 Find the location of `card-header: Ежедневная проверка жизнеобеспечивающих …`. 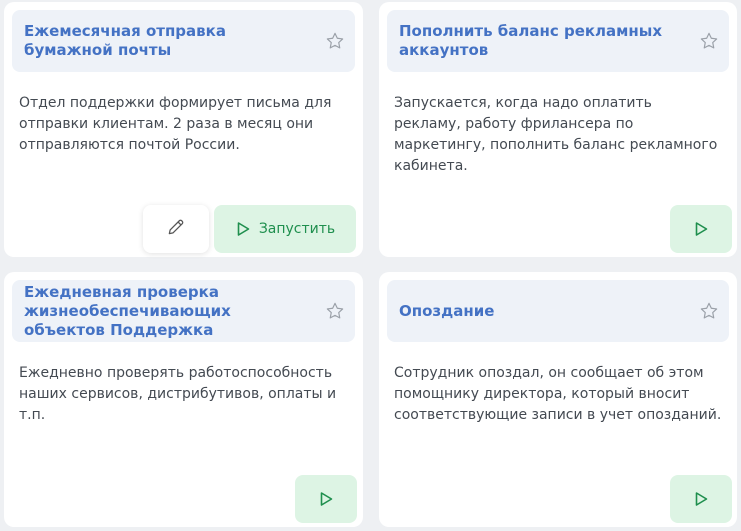

card-header: Ежедневная проверка жизнеобеспечивающих … is located at coordinates (183, 311).